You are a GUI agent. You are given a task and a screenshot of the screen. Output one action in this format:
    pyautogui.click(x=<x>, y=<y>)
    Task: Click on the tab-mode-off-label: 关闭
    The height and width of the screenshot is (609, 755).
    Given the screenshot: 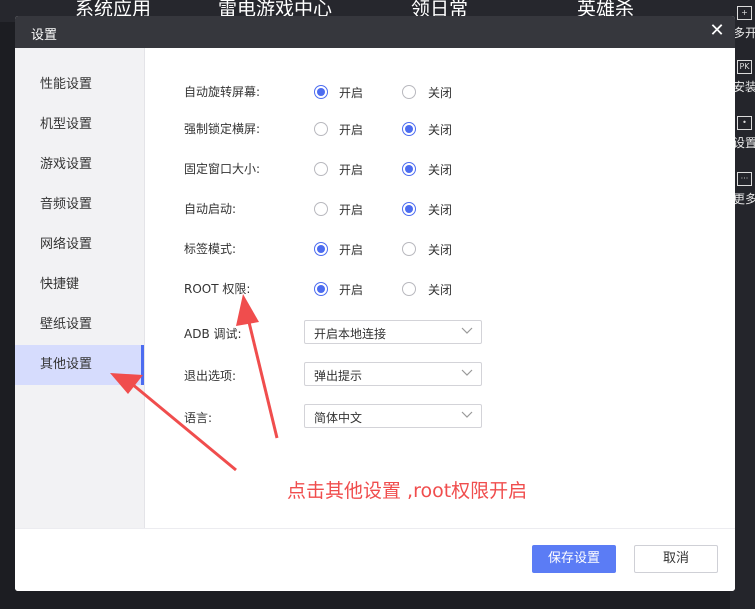 What is the action you would take?
    pyautogui.click(x=440, y=250)
    